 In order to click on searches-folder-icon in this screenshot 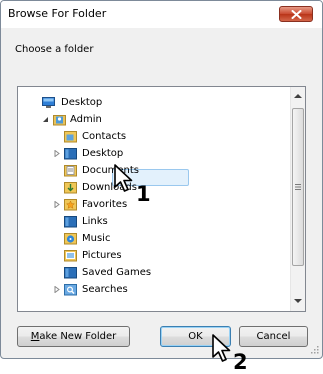, I will do `click(70, 290)`.